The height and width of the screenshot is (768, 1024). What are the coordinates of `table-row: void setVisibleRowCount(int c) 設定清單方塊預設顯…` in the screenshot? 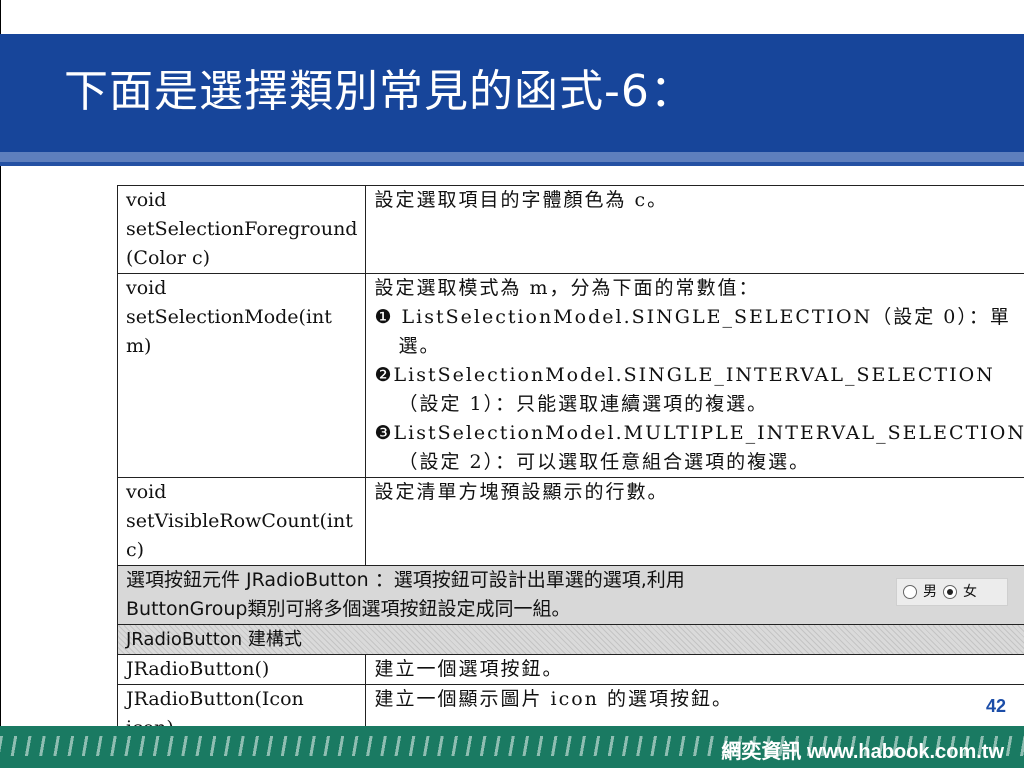 It's located at (570, 521).